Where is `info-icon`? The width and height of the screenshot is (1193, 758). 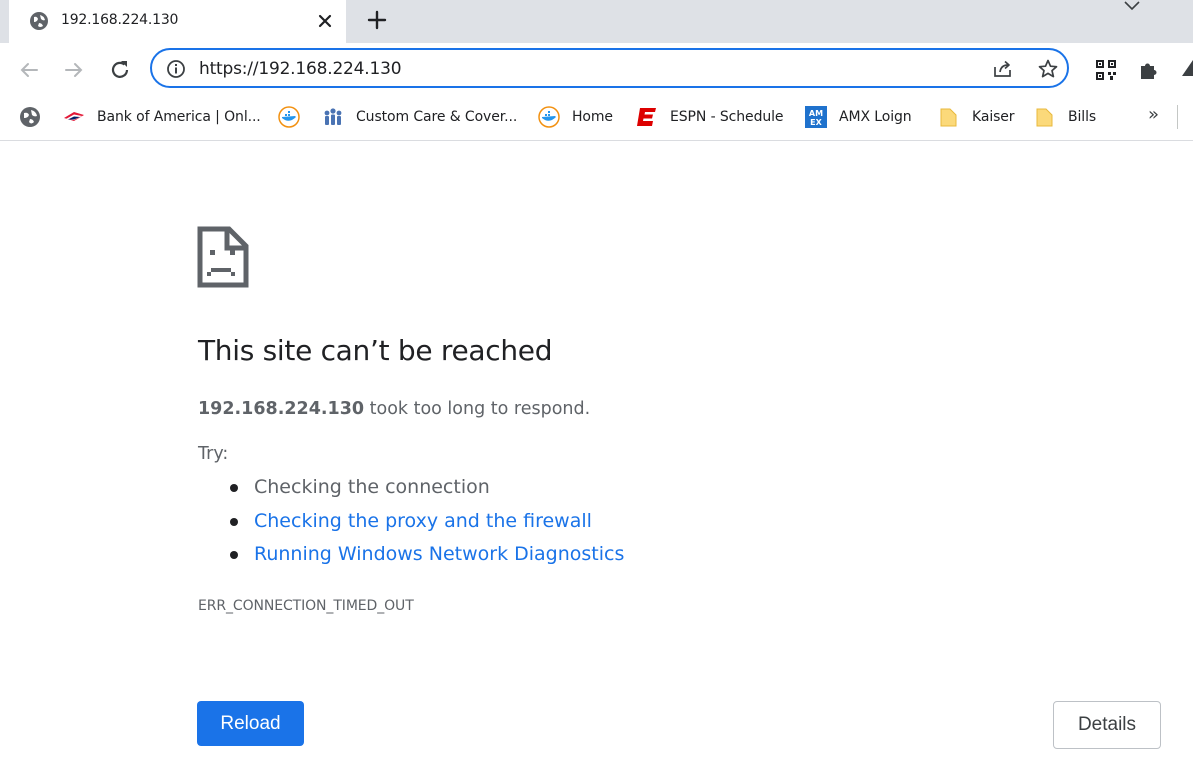
info-icon is located at coordinates (176, 69).